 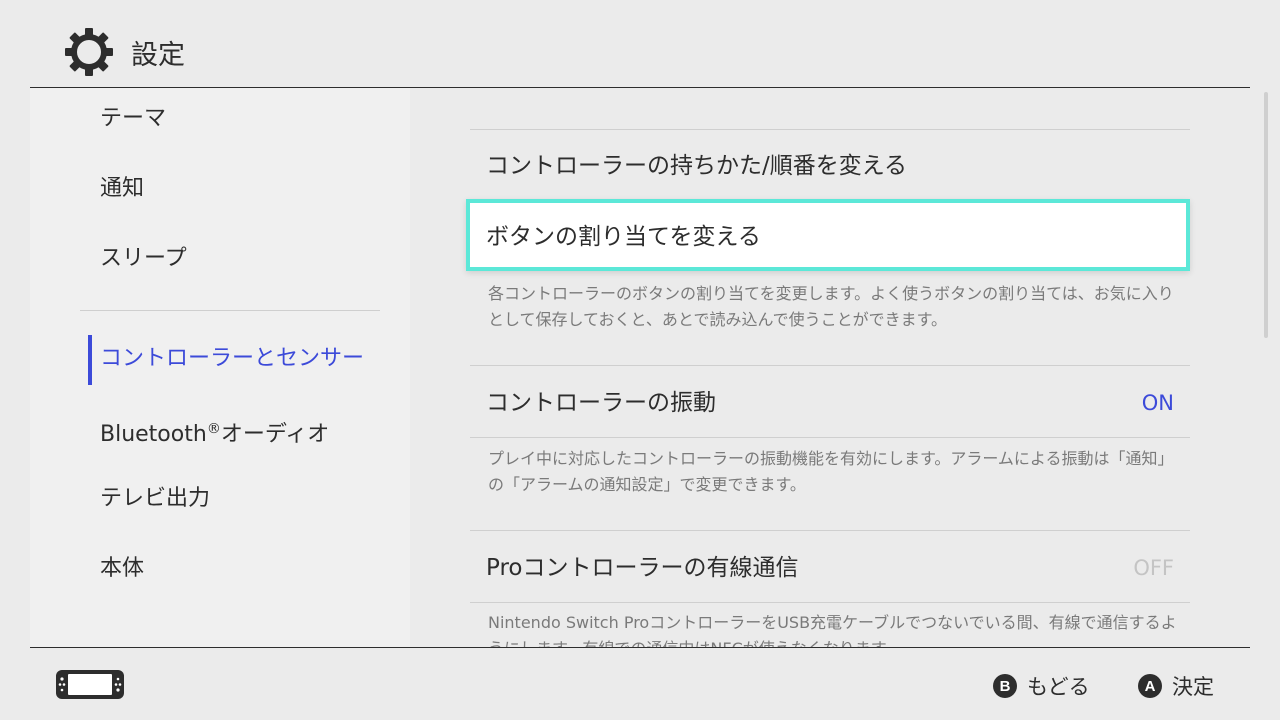 I want to click on sidebar-item-sleep: スリープ, so click(x=143, y=259).